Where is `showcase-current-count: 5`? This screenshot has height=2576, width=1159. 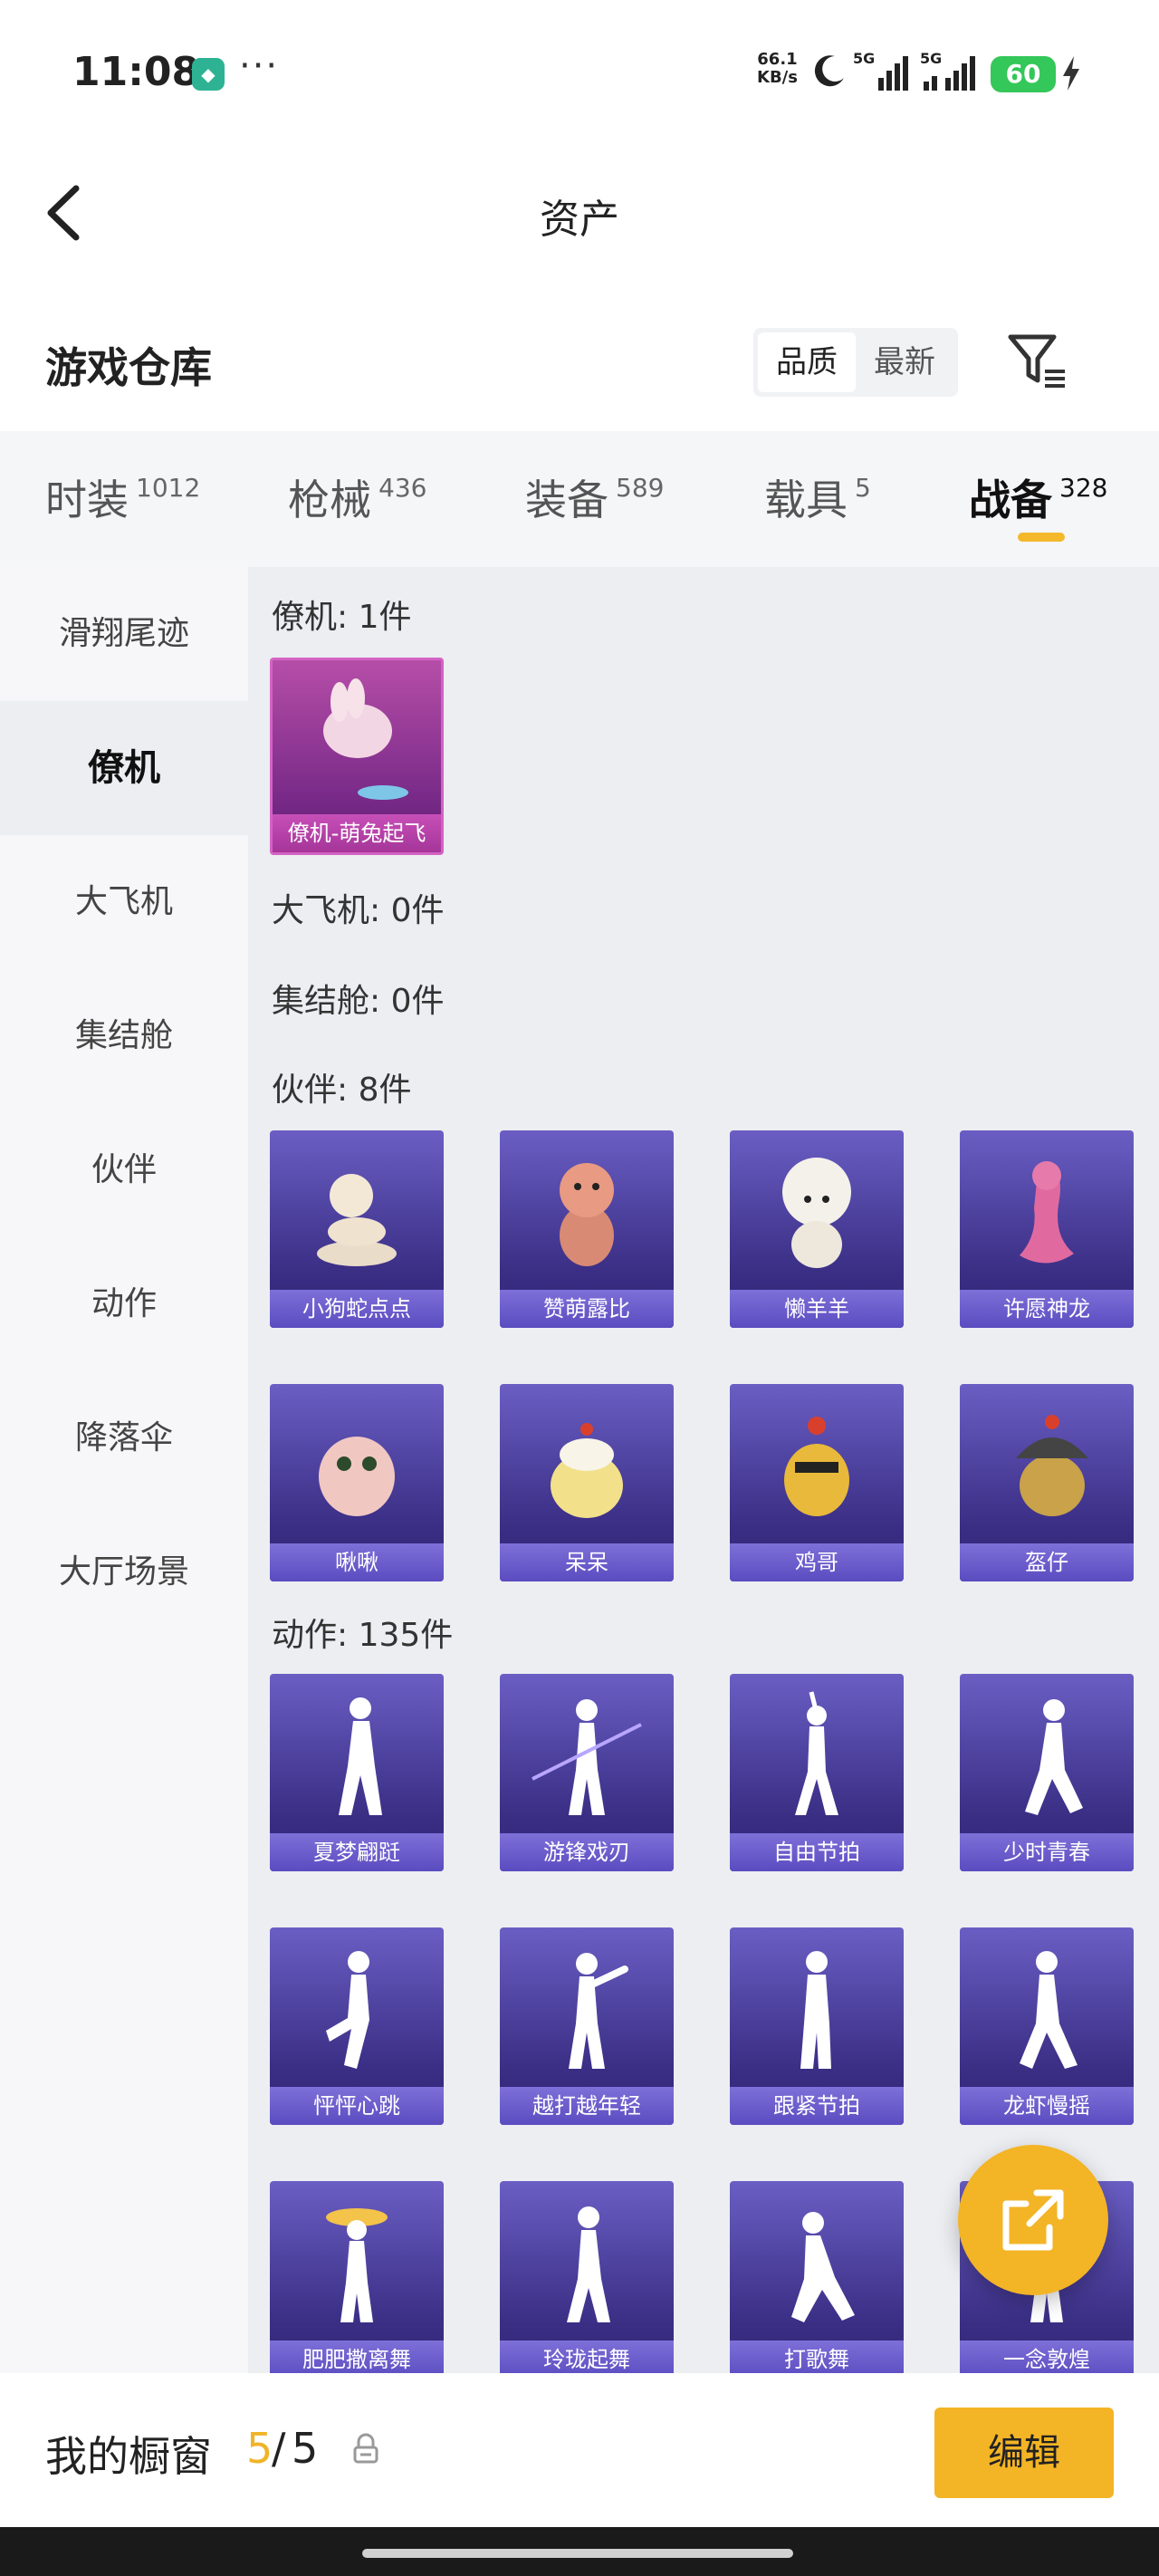 showcase-current-count: 5 is located at coordinates (259, 2448).